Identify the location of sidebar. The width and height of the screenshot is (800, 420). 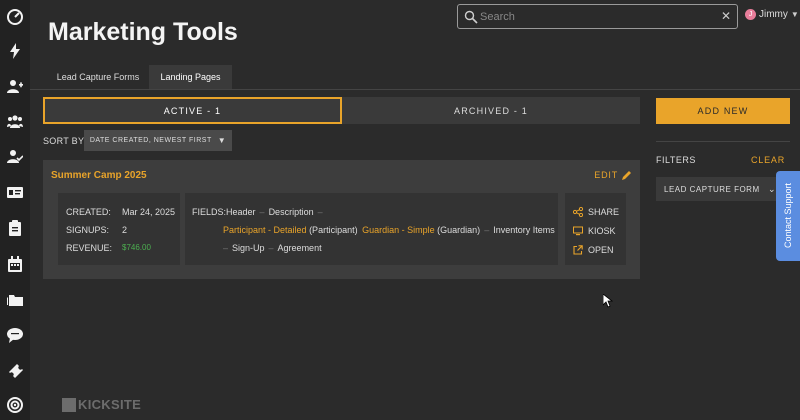
(15, 210).